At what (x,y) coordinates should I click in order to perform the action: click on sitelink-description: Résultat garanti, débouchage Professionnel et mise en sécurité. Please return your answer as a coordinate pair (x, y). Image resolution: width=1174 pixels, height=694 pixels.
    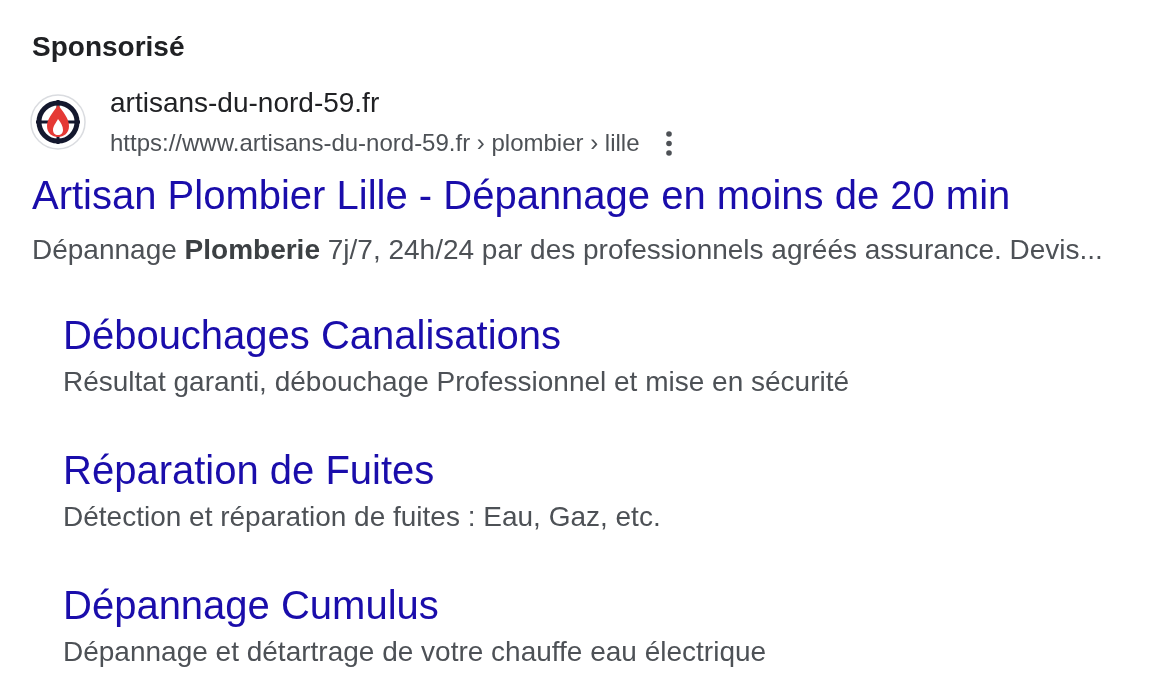
    Looking at the image, I should click on (456, 382).